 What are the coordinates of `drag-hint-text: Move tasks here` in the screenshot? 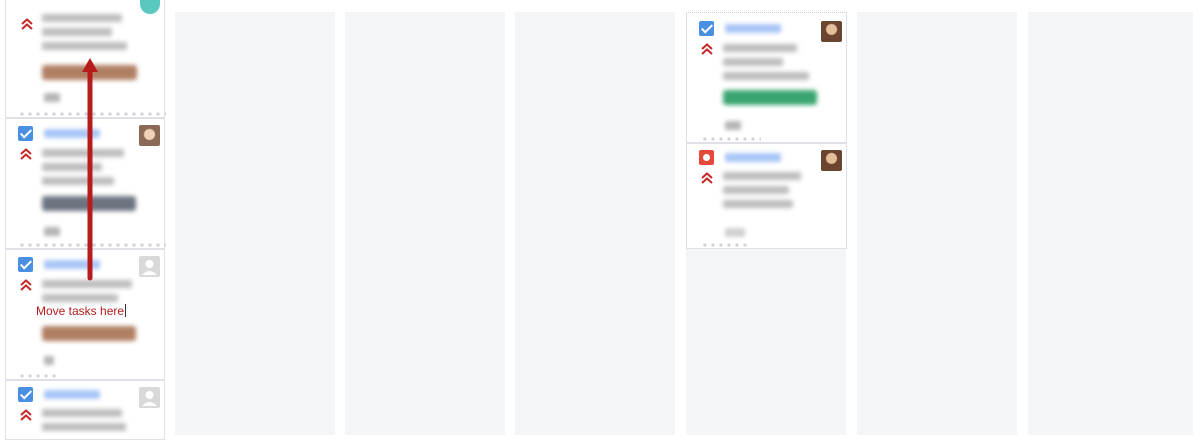 It's located at (80, 311).